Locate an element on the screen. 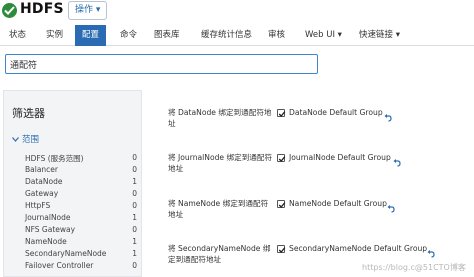  service-title: HDFS is located at coordinates (42, 9).